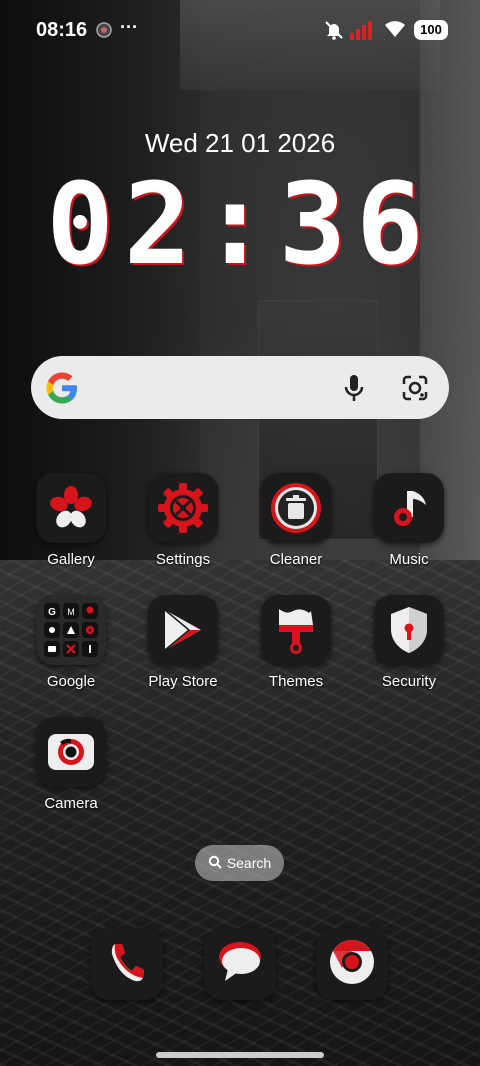  What do you see at coordinates (104, 32) in the screenshot?
I see `notification-app-icon` at bounding box center [104, 32].